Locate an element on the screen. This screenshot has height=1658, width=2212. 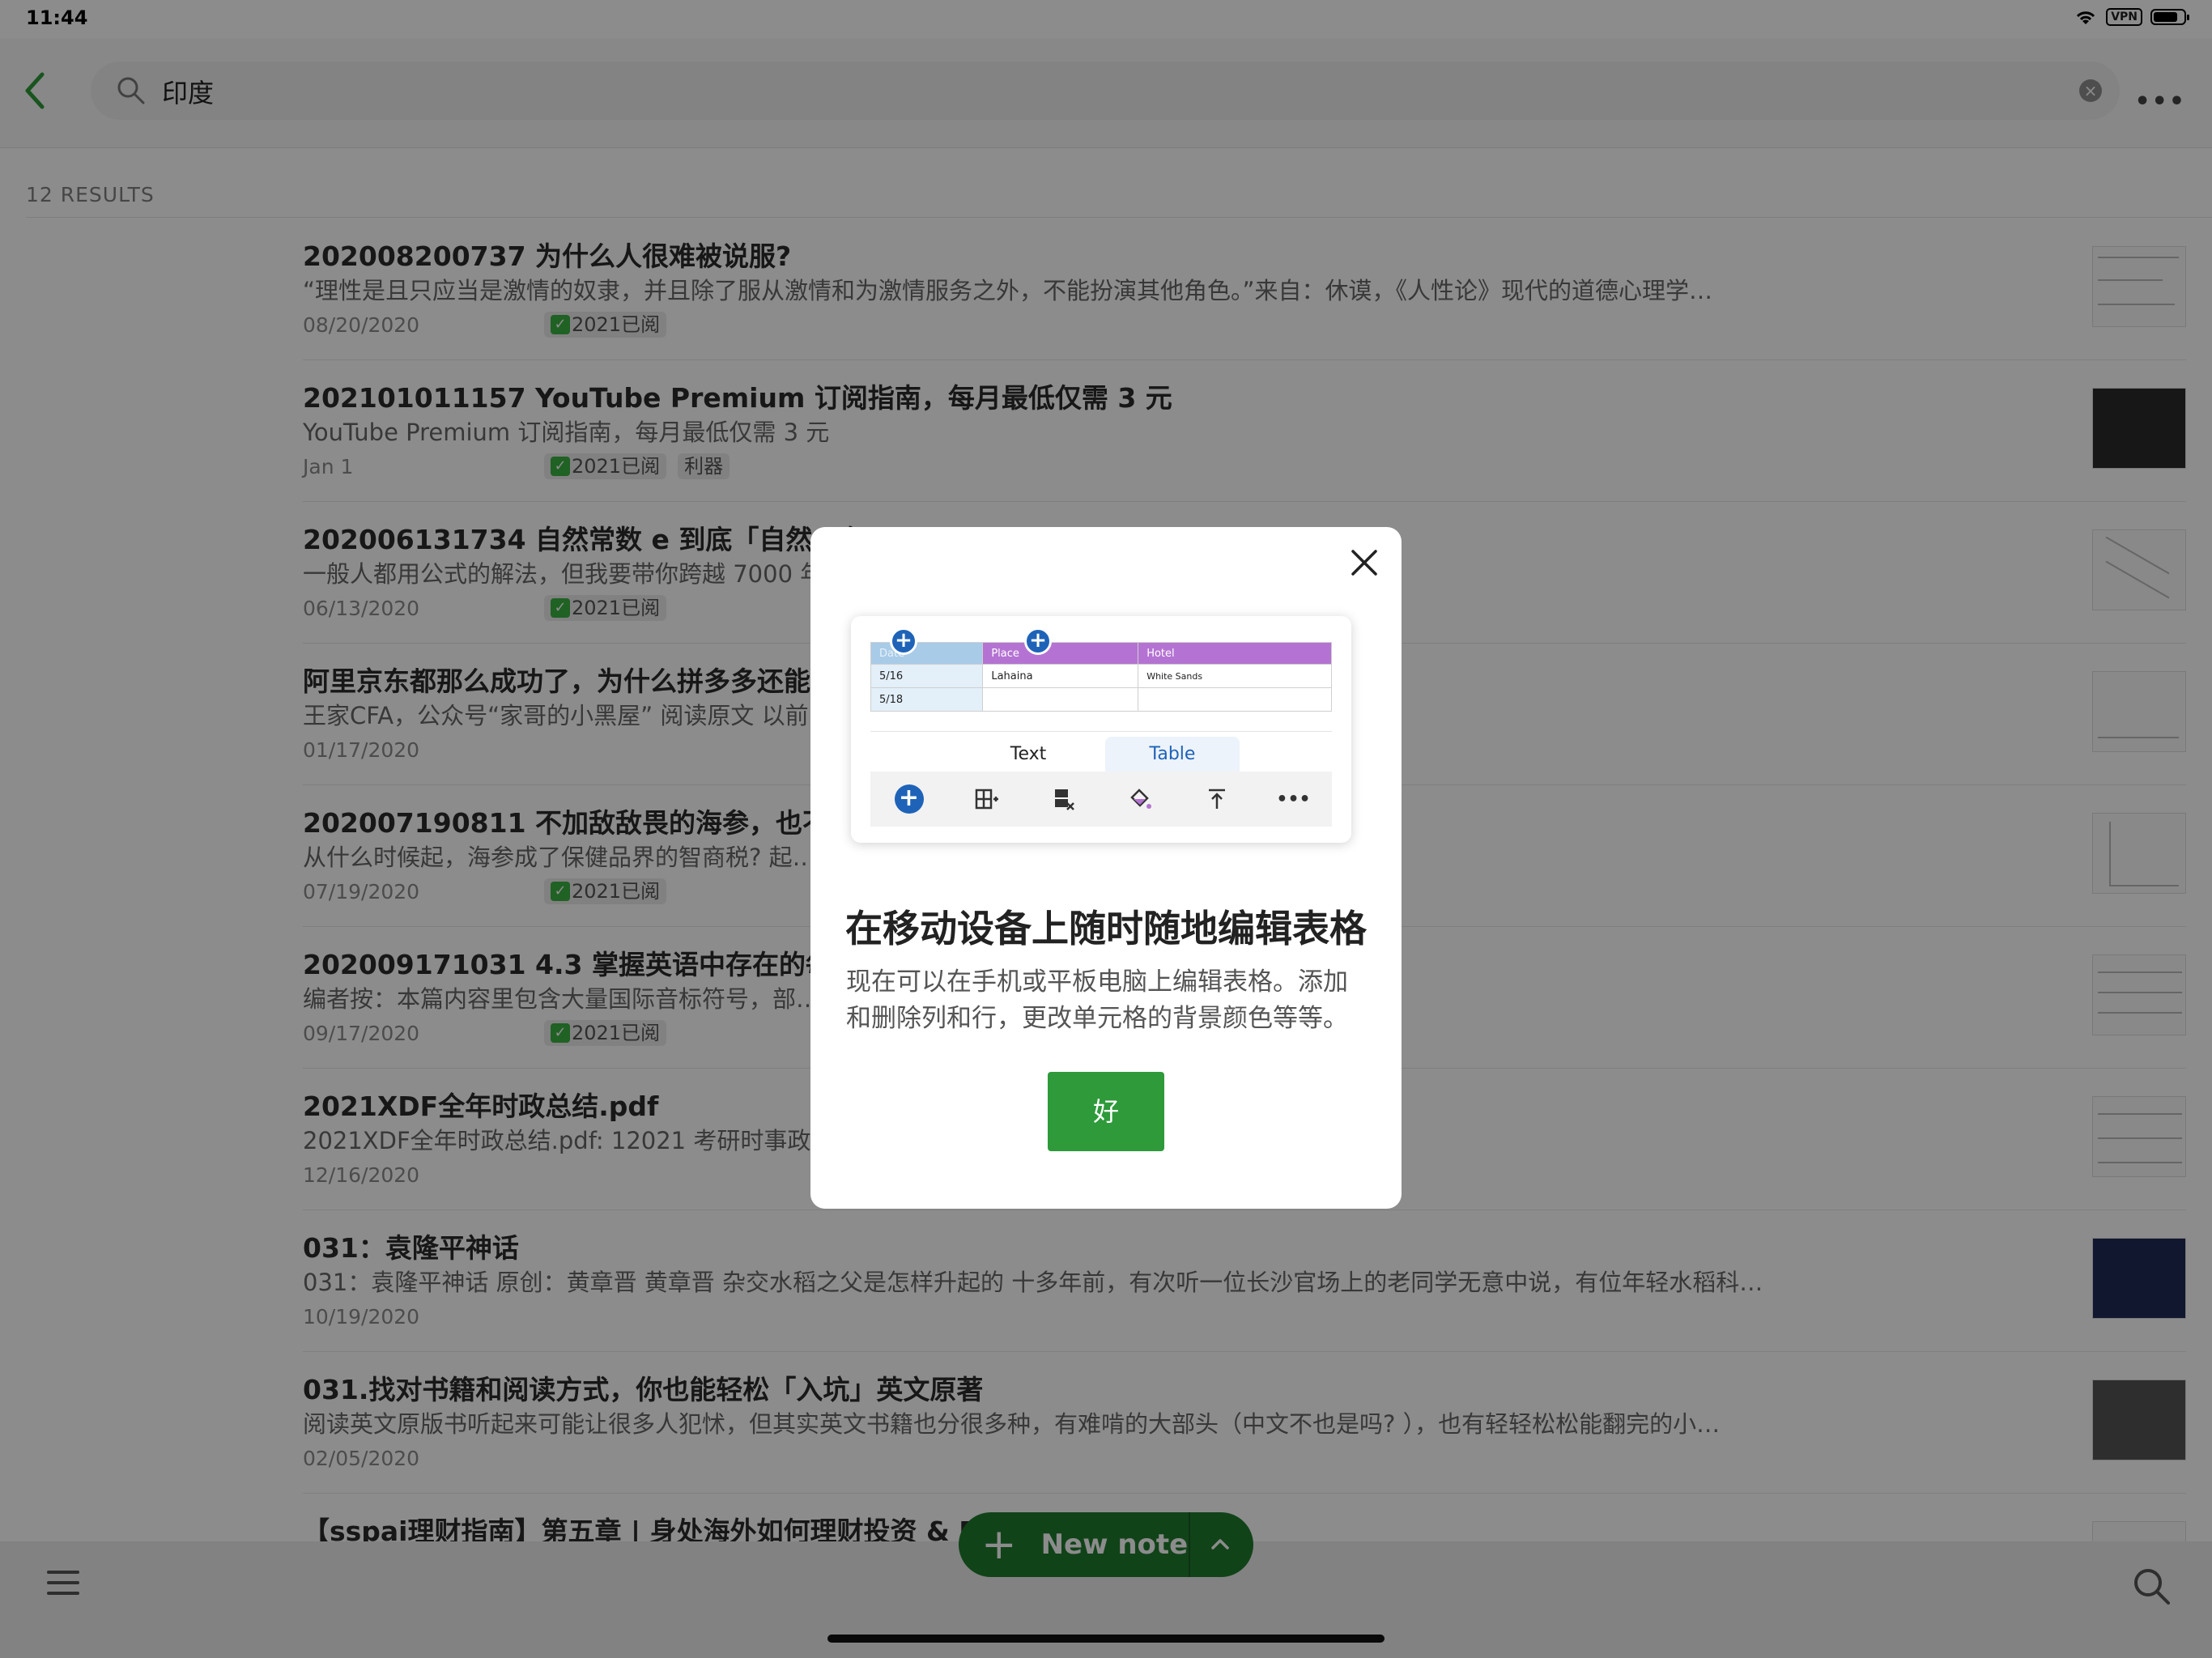
preview-cell: Lahaina is located at coordinates (1061, 676).